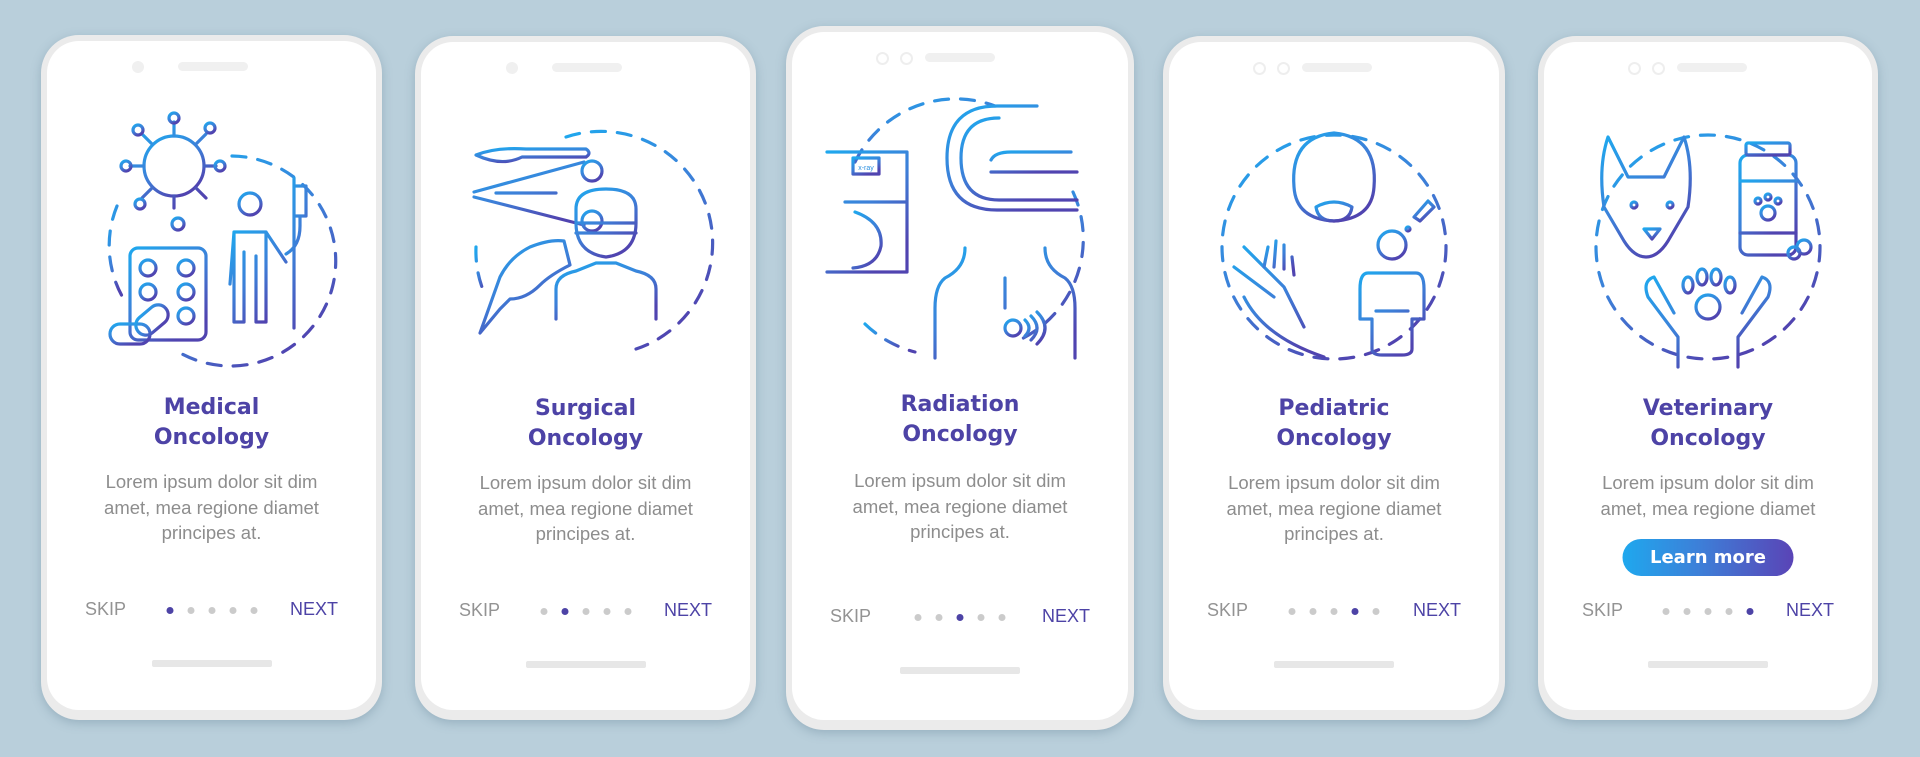 The height and width of the screenshot is (757, 1920). I want to click on radiation-oncology-illustration: x-ray, so click(960, 232).